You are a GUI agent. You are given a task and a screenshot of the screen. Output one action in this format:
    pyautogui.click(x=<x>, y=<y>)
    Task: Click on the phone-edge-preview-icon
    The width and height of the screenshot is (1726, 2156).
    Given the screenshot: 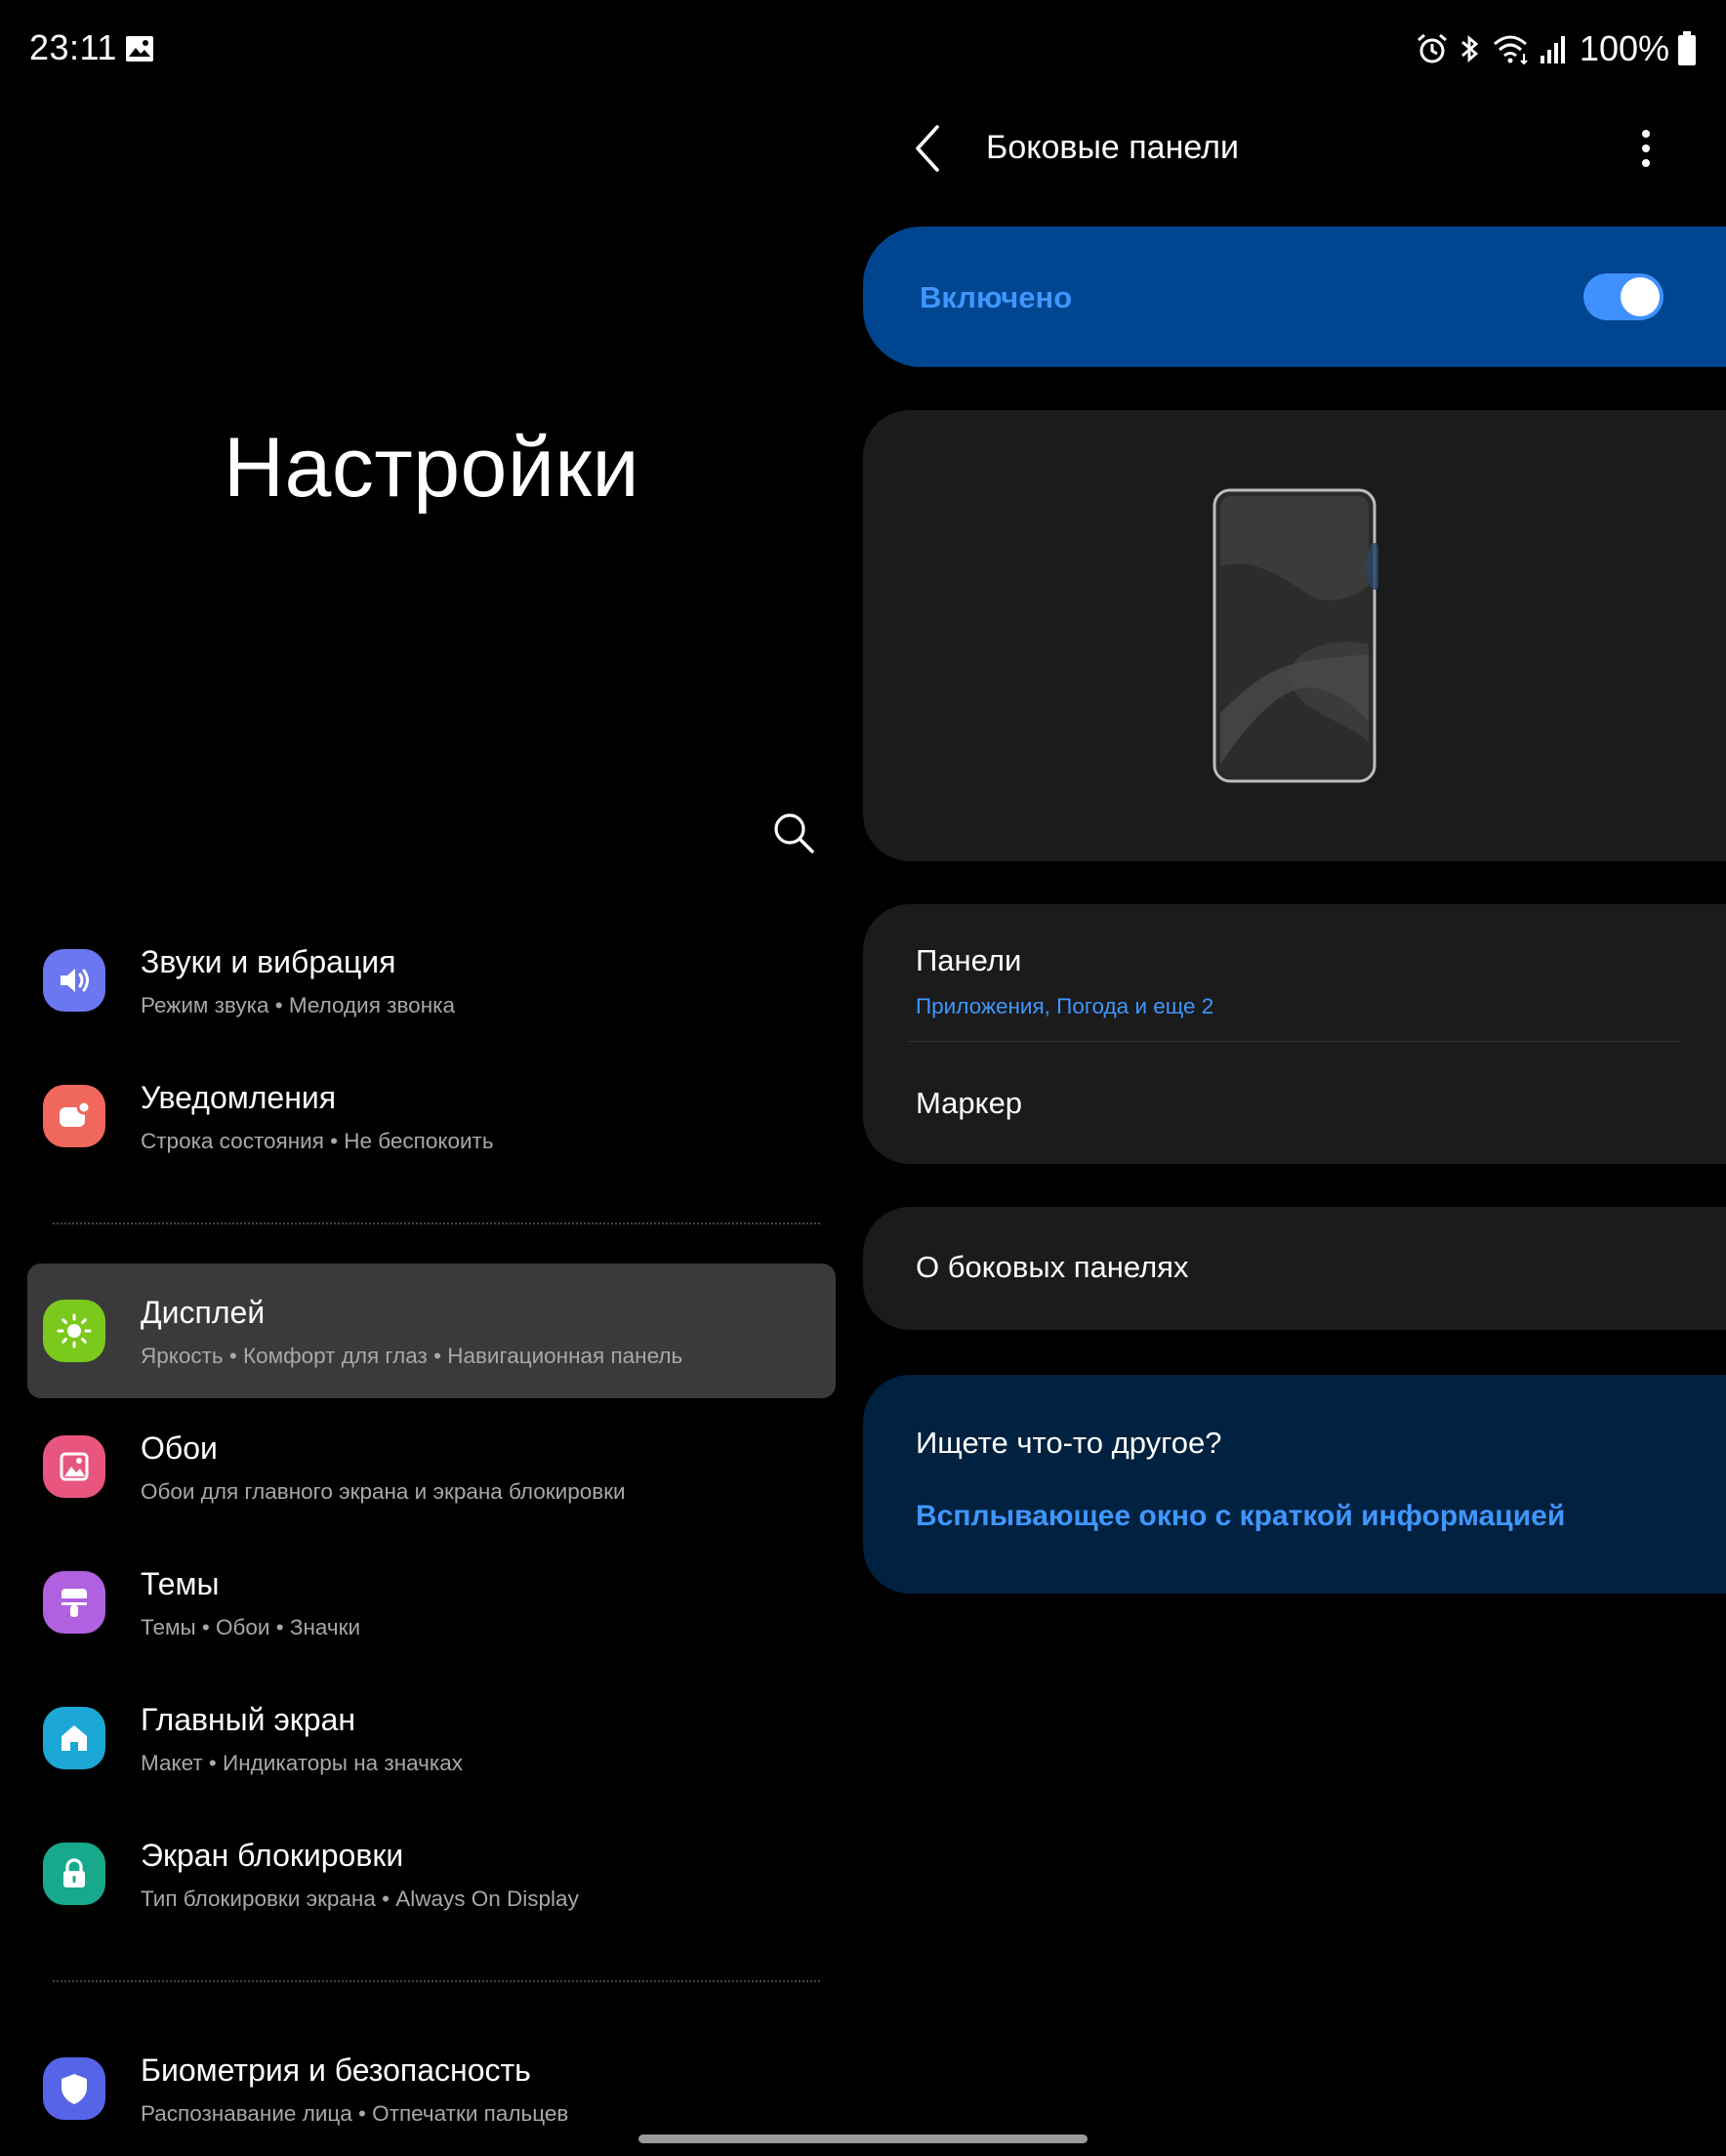 What is the action you would take?
    pyautogui.click(x=1295, y=636)
    